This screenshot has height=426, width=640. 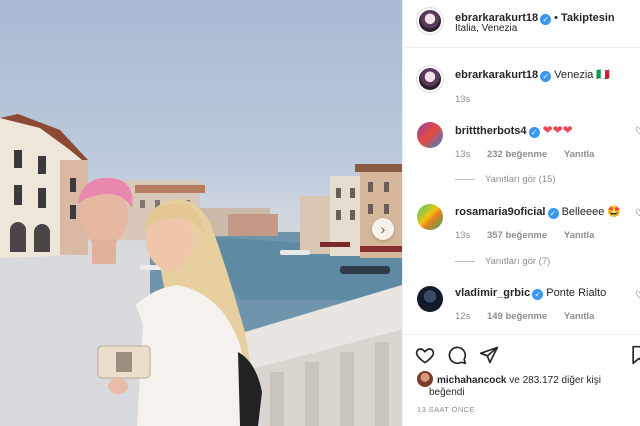 I want to click on likes-summary: michahancock ve 283.172 diğer kişi, so click(x=519, y=380).